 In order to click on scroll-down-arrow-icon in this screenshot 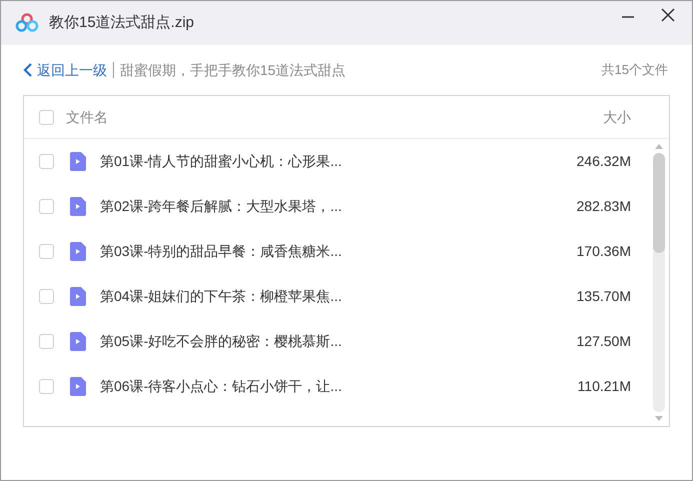, I will do `click(659, 419)`.